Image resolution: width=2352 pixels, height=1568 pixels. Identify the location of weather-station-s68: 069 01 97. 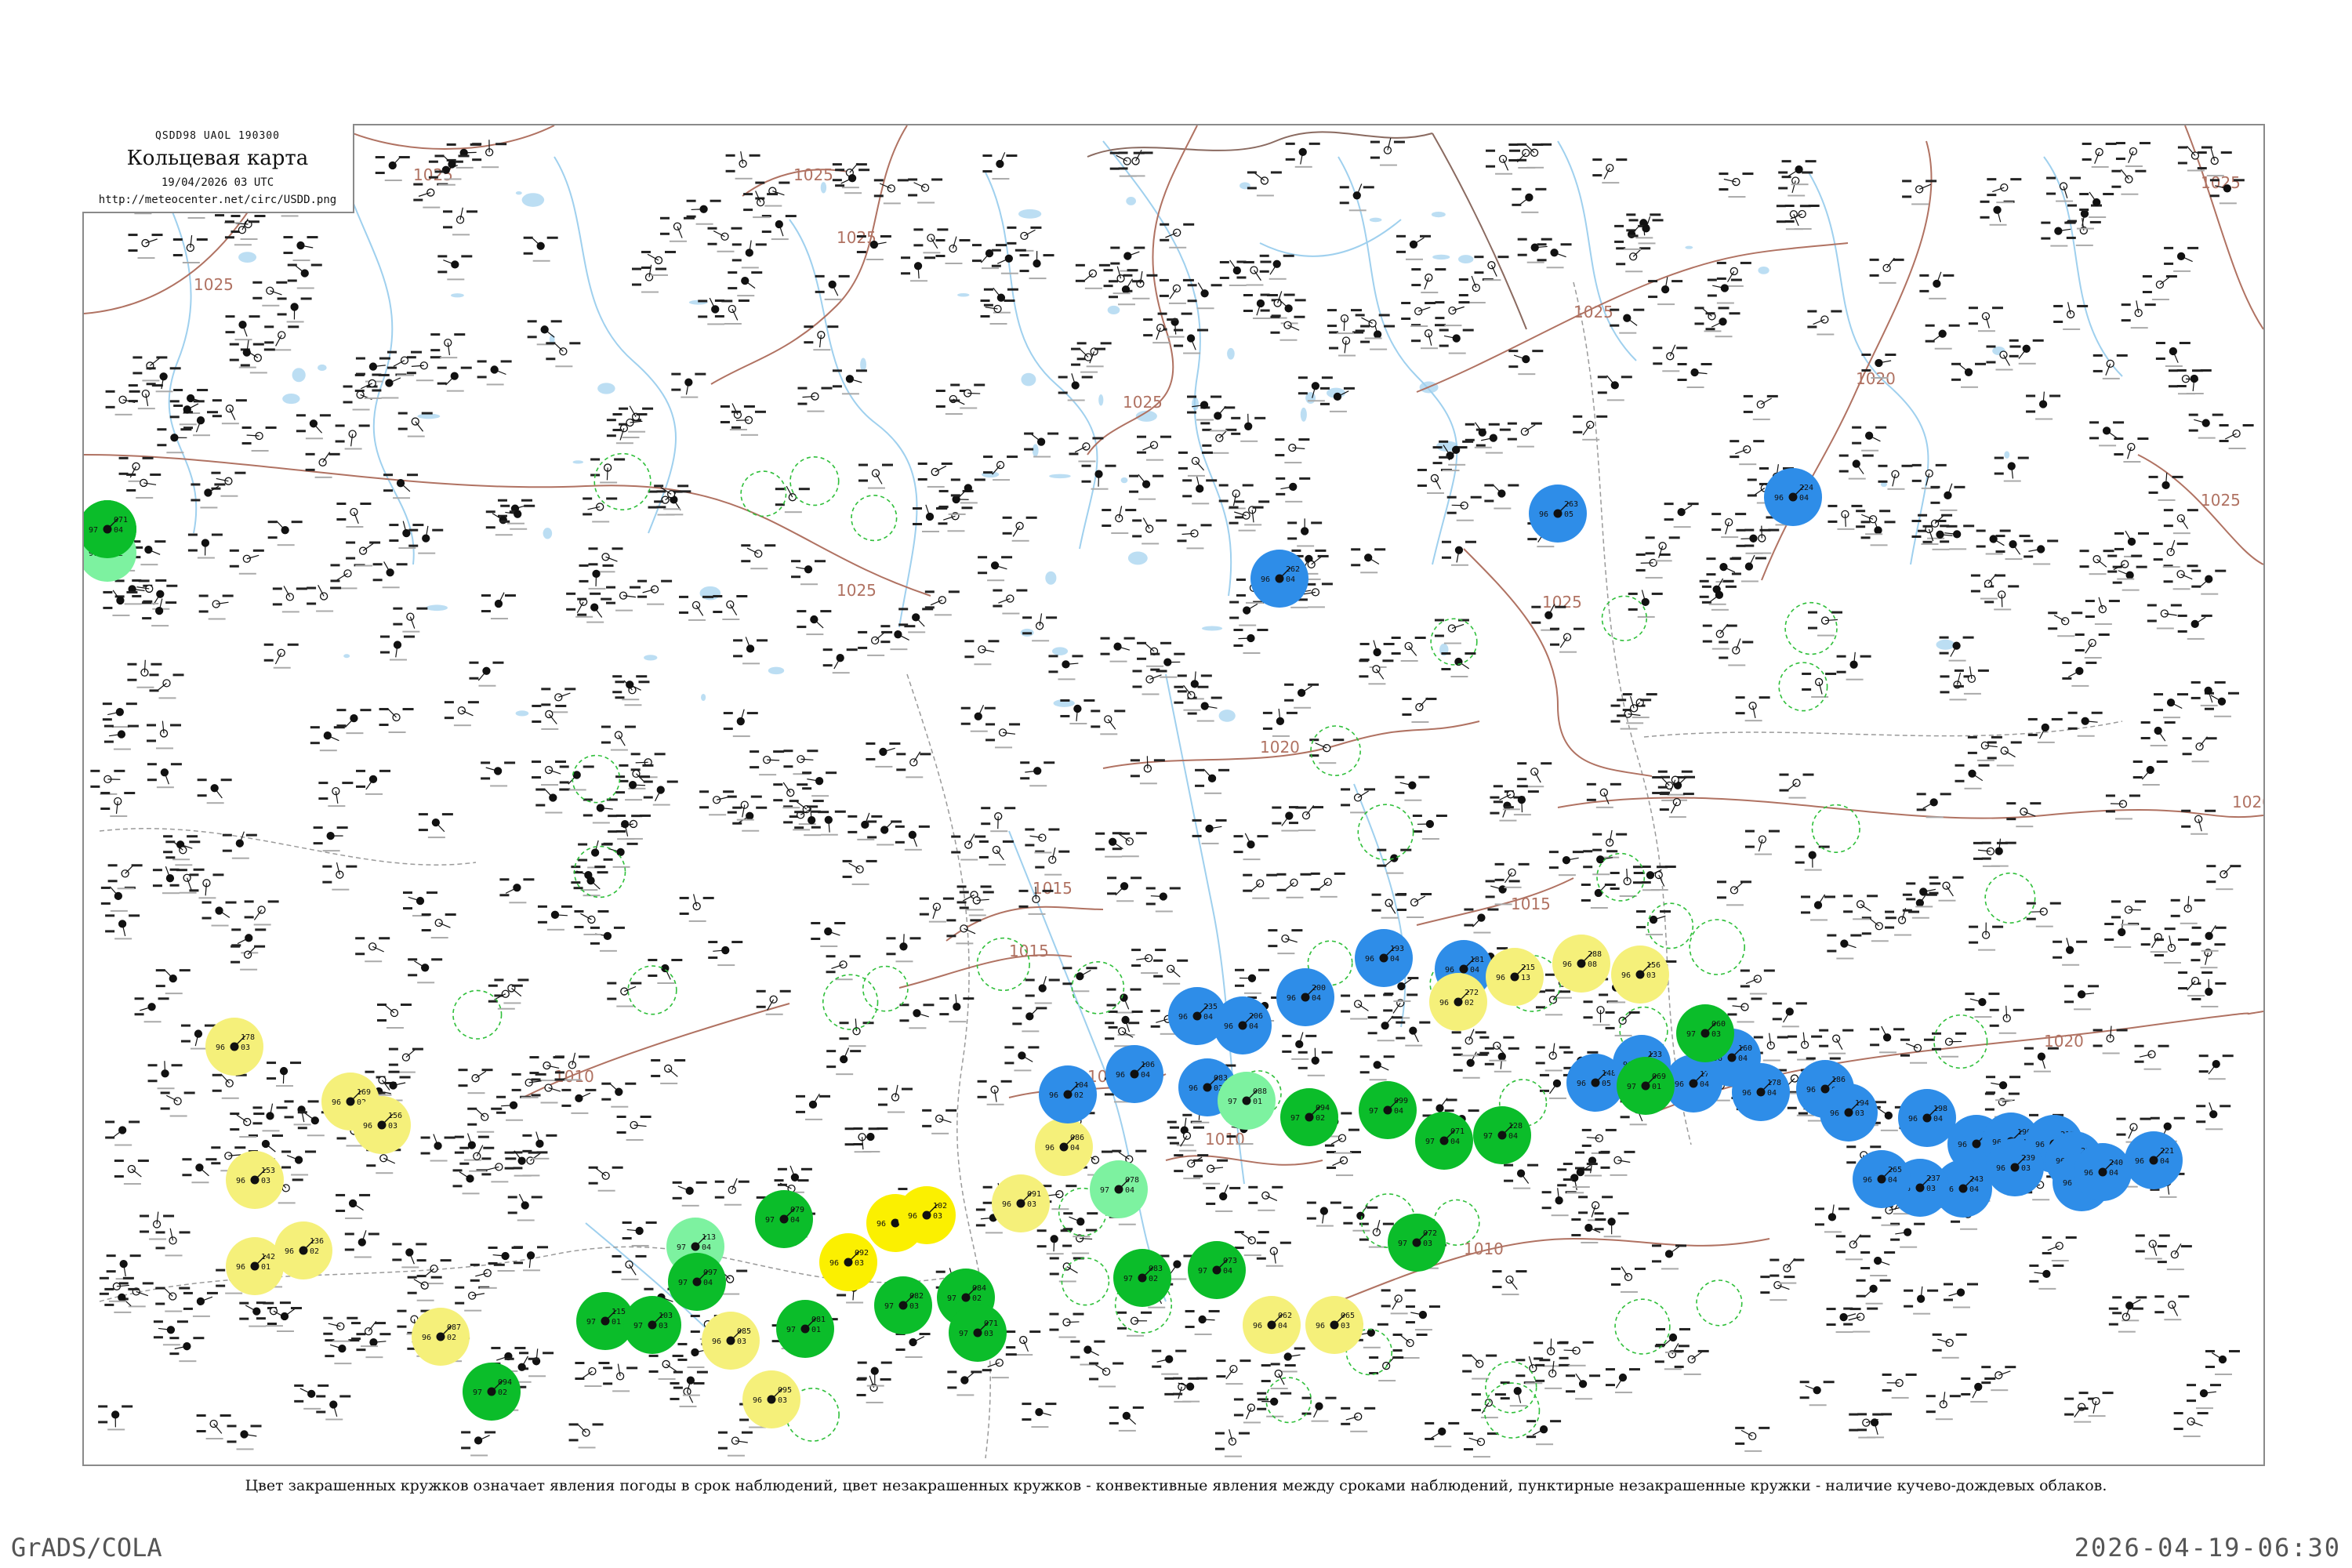
(1646, 1086).